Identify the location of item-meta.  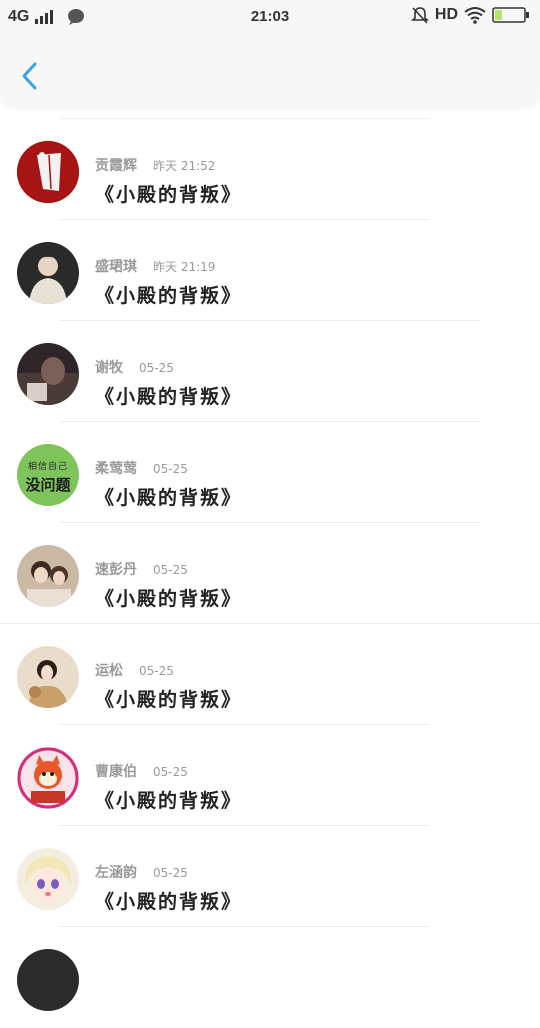
(103, 971).